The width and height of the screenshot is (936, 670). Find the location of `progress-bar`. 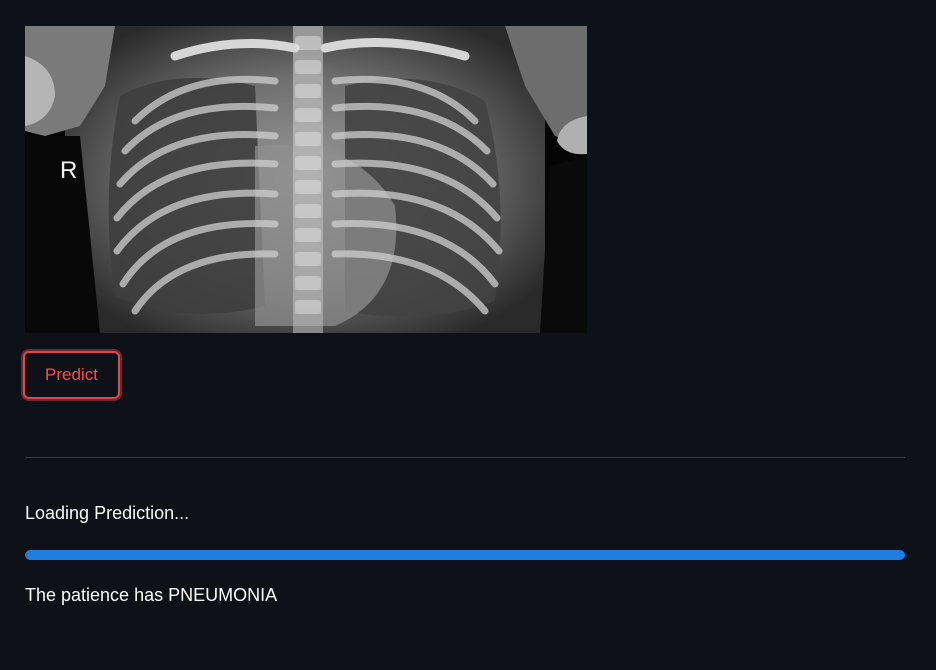

progress-bar is located at coordinates (465, 555).